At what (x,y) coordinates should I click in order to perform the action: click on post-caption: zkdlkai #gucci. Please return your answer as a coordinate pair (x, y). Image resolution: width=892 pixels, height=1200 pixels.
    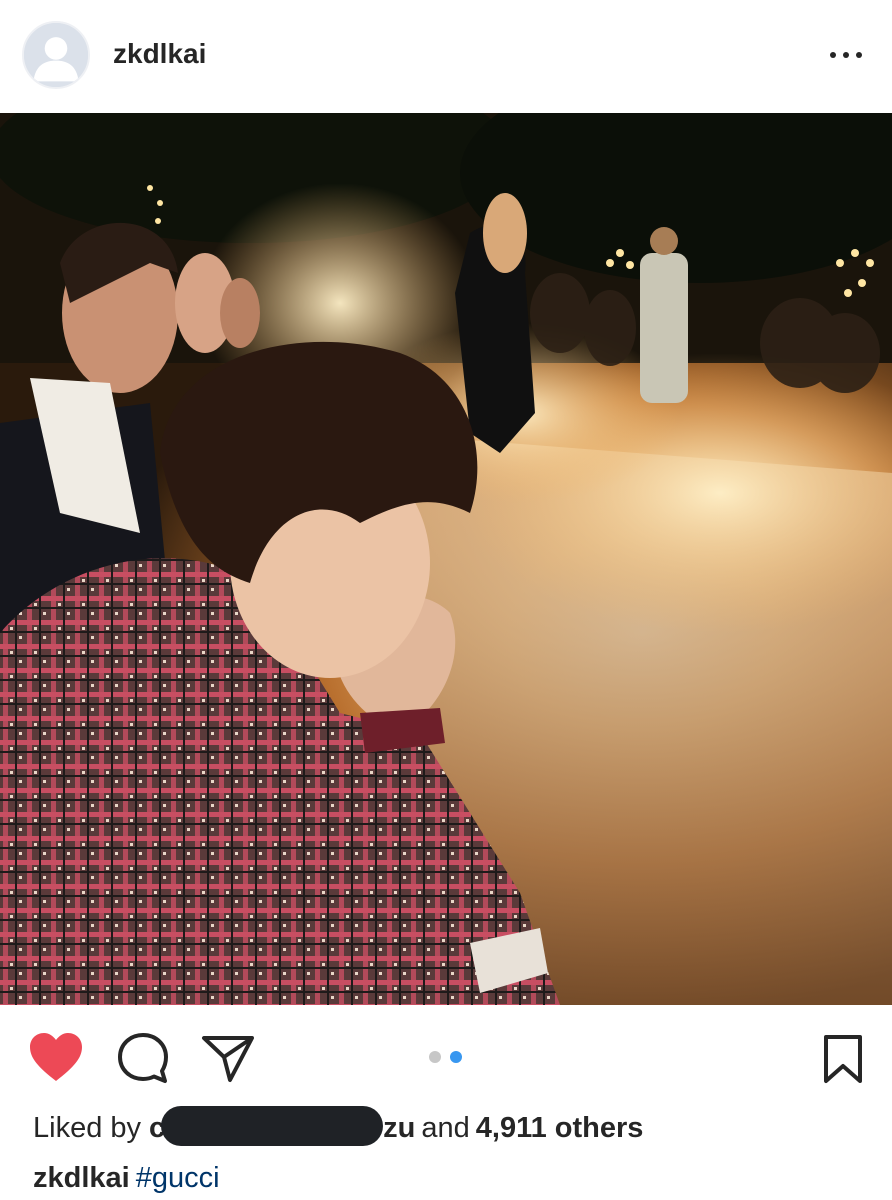
    Looking at the image, I should click on (126, 1178).